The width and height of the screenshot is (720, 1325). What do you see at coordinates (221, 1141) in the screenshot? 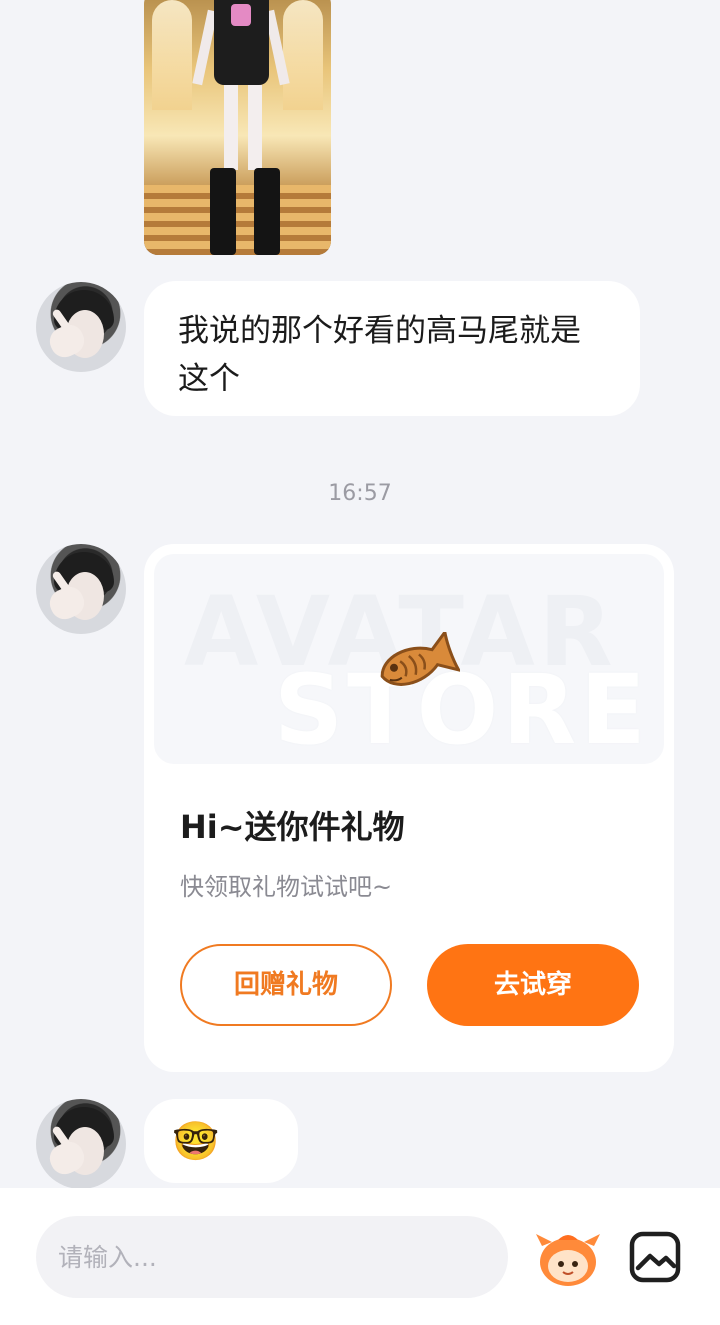
I see `emoji-message-bubble: 🤓🤓` at bounding box center [221, 1141].